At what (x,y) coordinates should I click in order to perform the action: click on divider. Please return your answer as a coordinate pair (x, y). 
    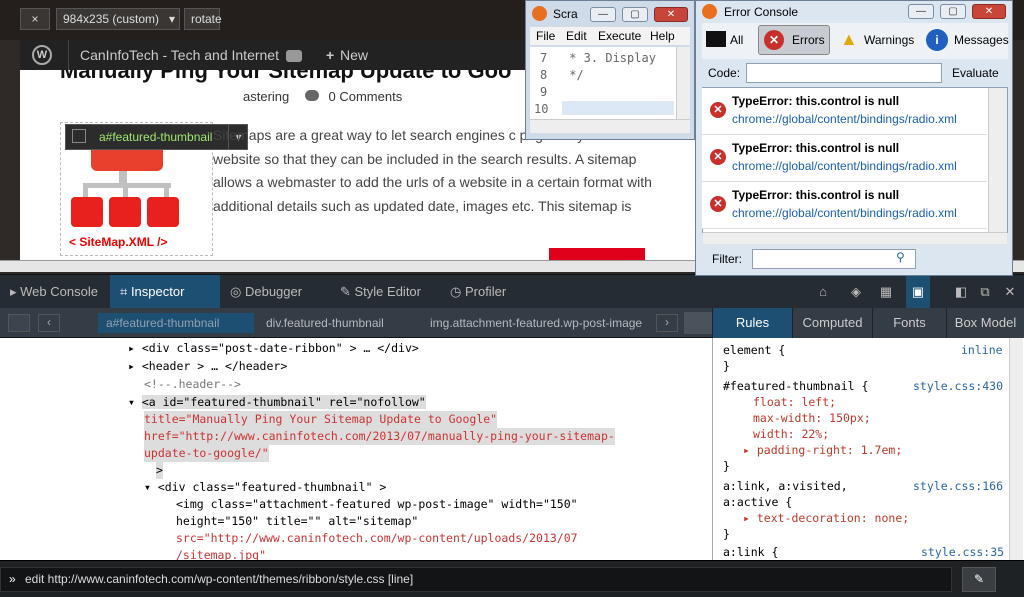
    Looking at the image, I should click on (68, 55).